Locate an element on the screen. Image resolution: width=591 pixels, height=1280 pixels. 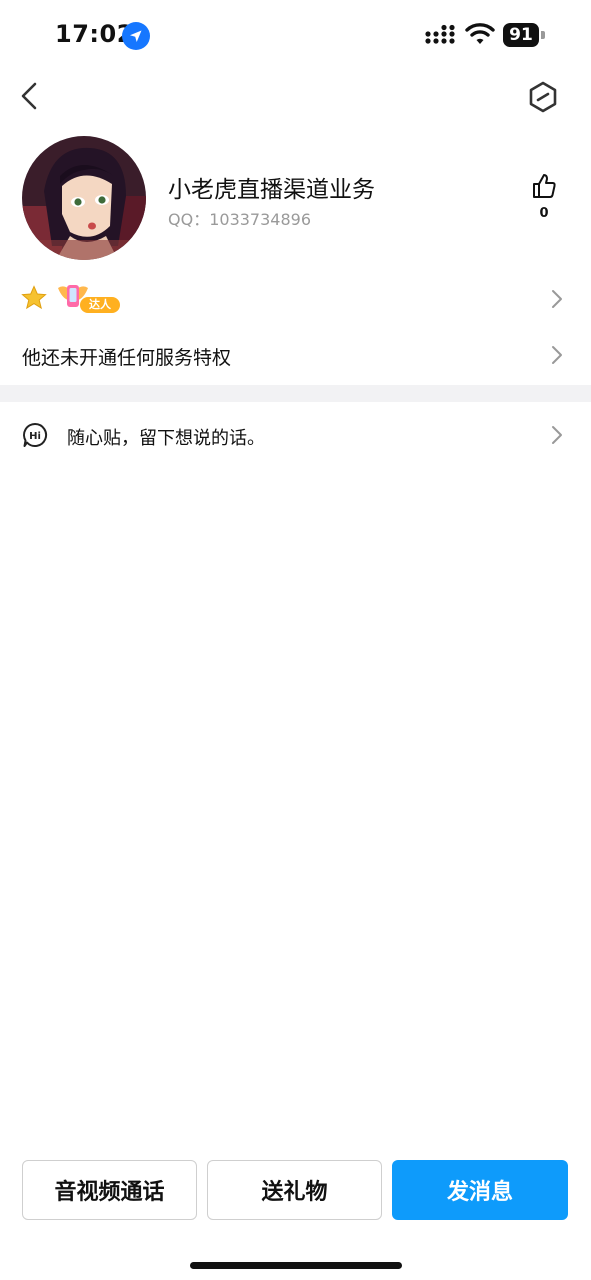
daren-badge-icon: 达人 is located at coordinates (89, 298).